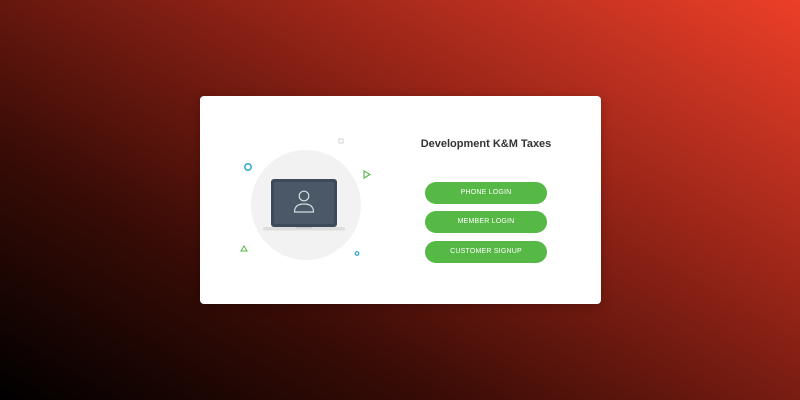  Describe the element at coordinates (486, 144) in the screenshot. I see `app-title: Development K&M Taxes` at that location.